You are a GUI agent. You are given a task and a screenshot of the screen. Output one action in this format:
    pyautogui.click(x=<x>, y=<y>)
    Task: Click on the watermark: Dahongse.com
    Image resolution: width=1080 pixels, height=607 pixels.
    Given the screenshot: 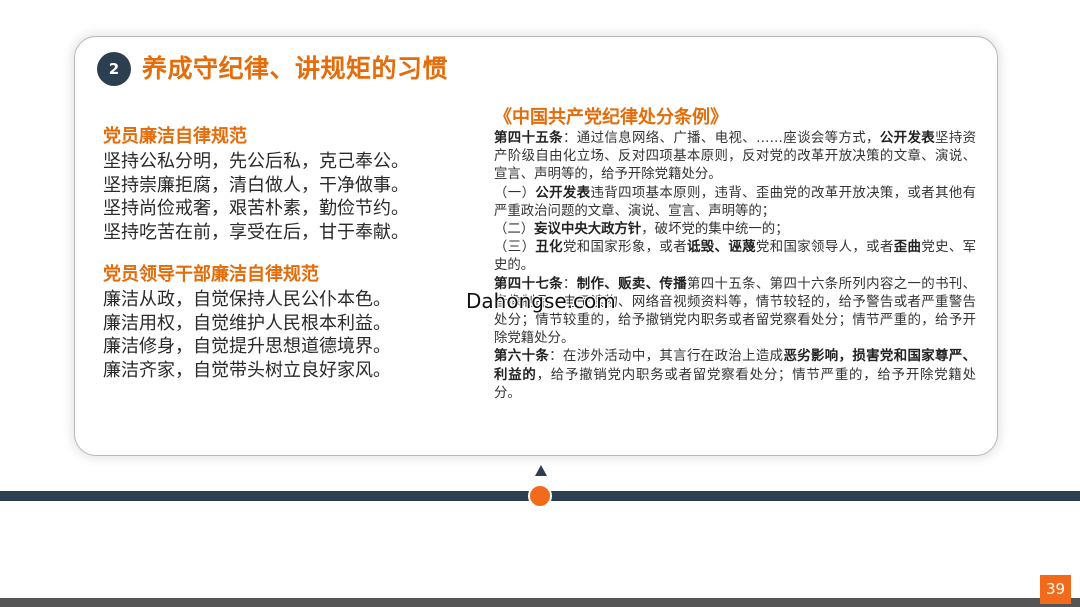 What is the action you would take?
    pyautogui.click(x=541, y=301)
    